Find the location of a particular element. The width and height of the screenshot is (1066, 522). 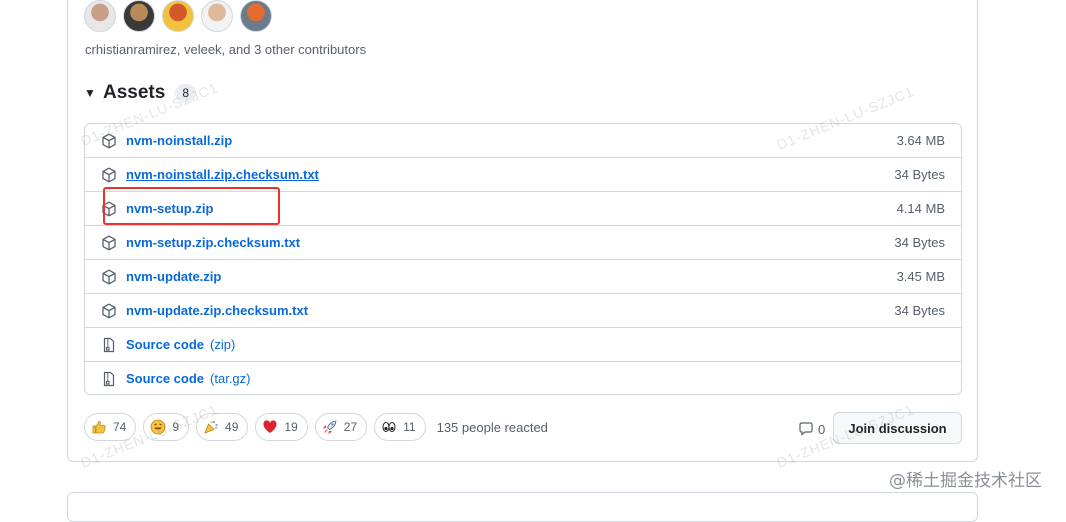

asset-size: 4.14 MB is located at coordinates (920, 208).